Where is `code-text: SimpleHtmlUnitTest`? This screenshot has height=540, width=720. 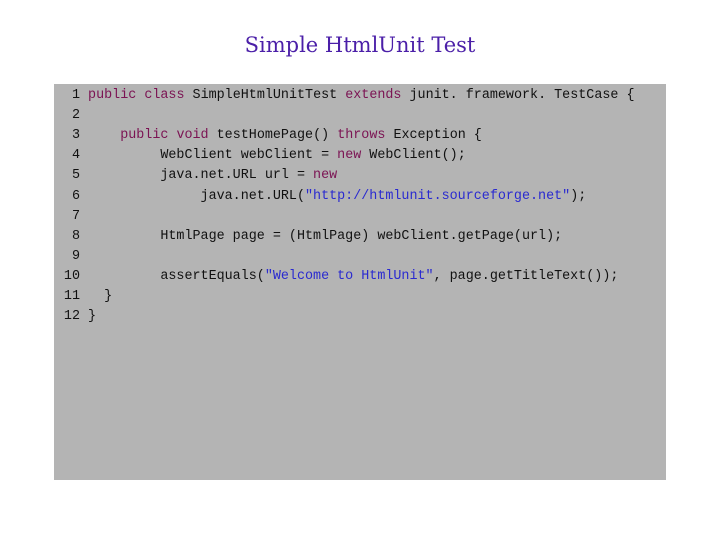
code-text: SimpleHtmlUnitTest is located at coordinates (265, 95).